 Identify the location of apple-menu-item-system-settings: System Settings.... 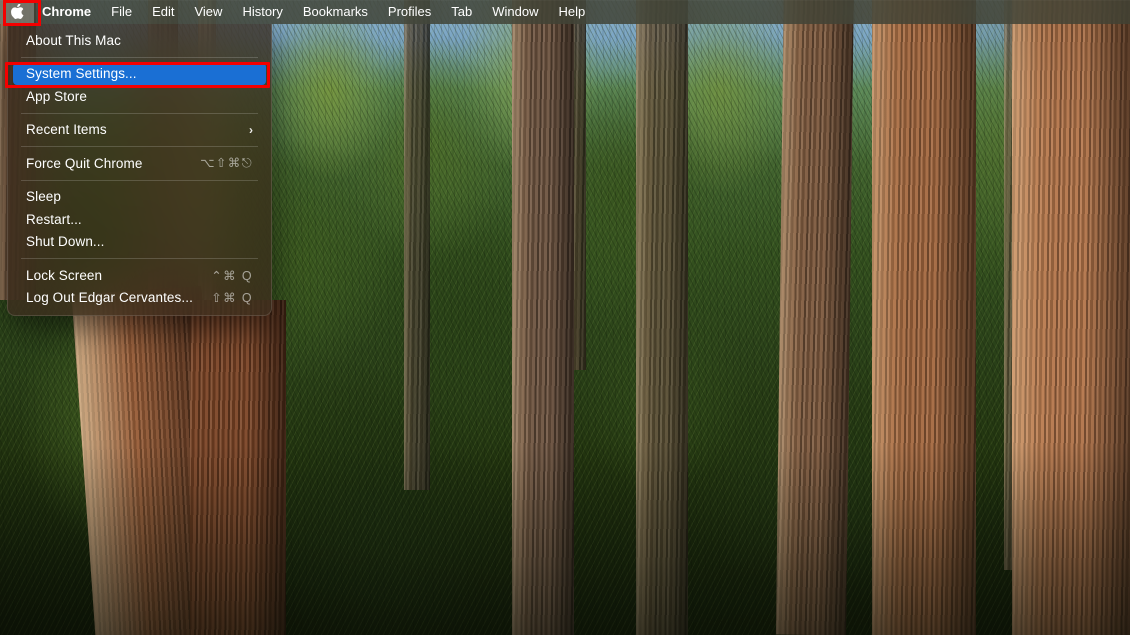
(139, 73).